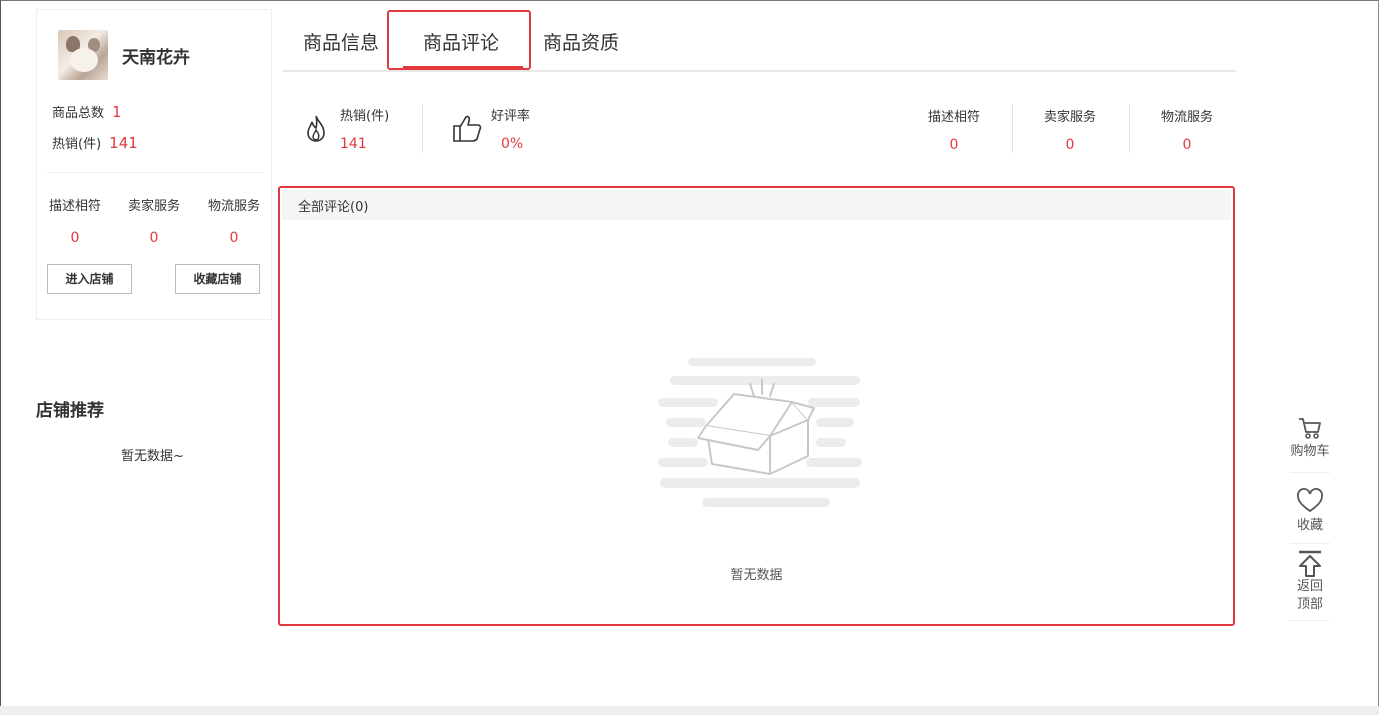 This screenshot has height=715, width=1379. What do you see at coordinates (217, 279) in the screenshot?
I see `favorite-shop-button: 收藏店铺` at bounding box center [217, 279].